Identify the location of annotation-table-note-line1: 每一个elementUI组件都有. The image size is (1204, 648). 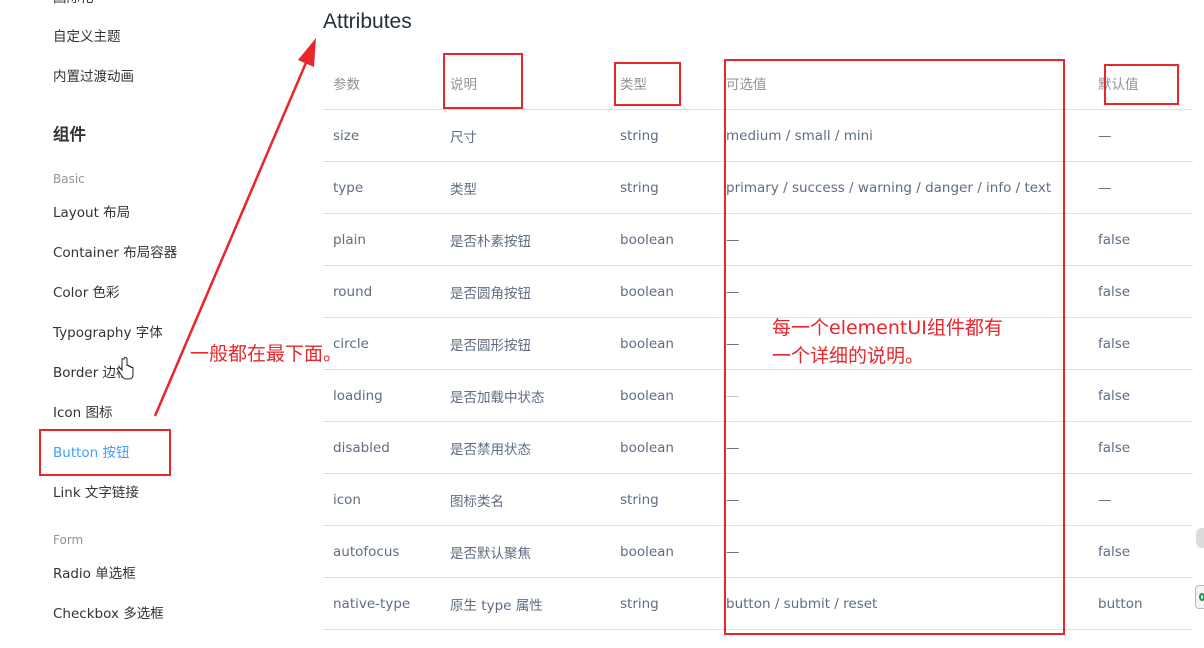
(887, 328).